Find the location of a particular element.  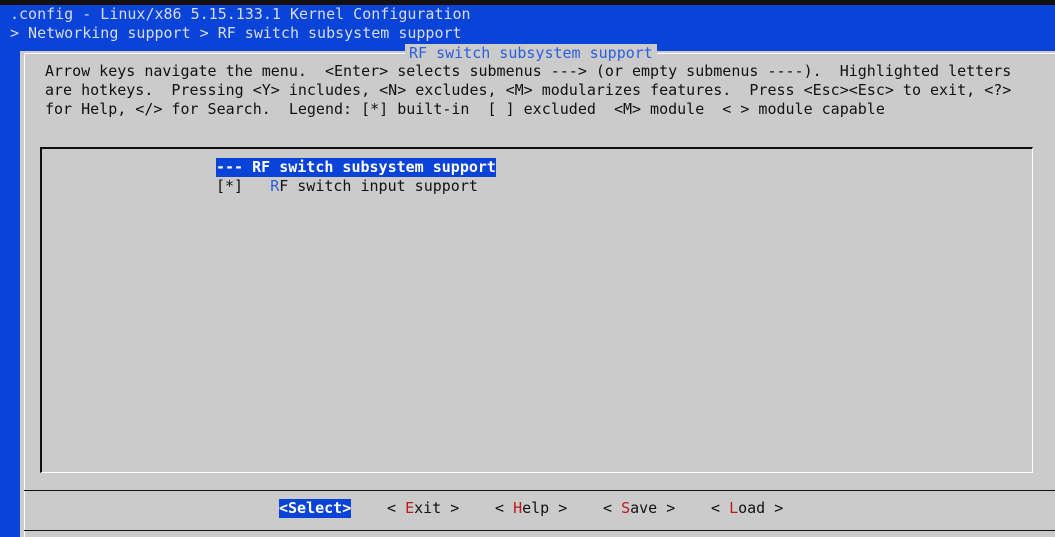

menu-item-rf-switch-subsystem: --- RF switch subsystem support is located at coordinates (356, 167).